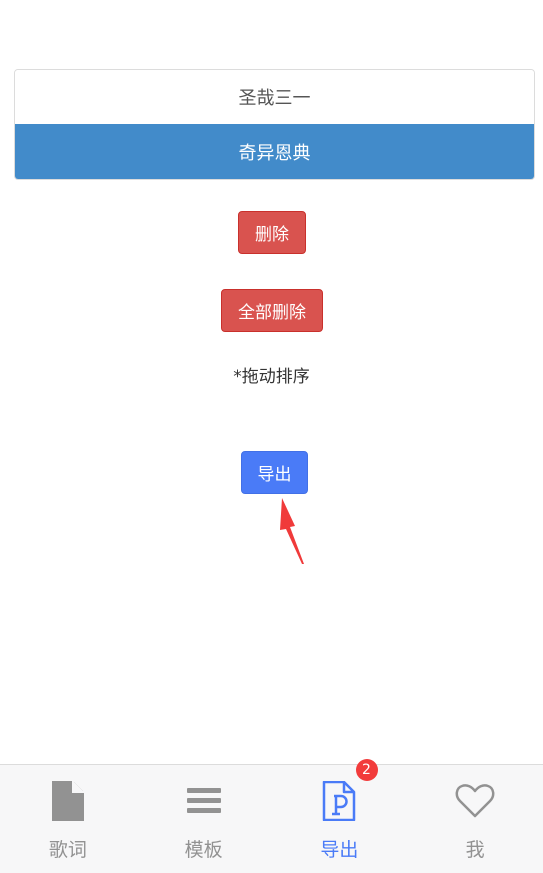  I want to click on annotation-arrow-icon, so click(292, 531).